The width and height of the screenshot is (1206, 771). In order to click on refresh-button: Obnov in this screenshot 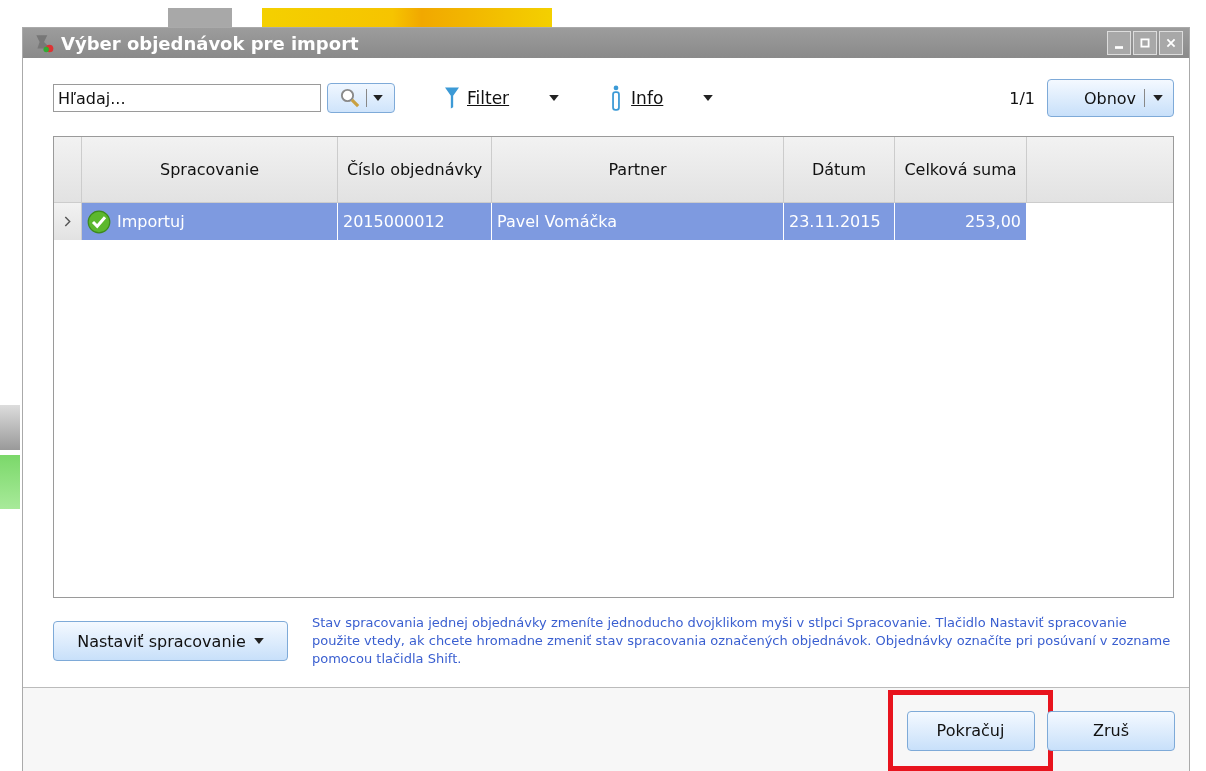, I will do `click(1110, 98)`.